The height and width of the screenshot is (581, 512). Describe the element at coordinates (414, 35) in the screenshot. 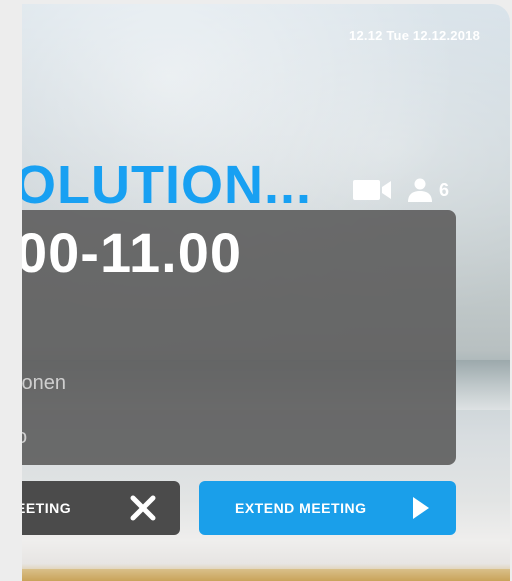

I see `date-time-display: 12.12 Tue 12.12.2018` at that location.